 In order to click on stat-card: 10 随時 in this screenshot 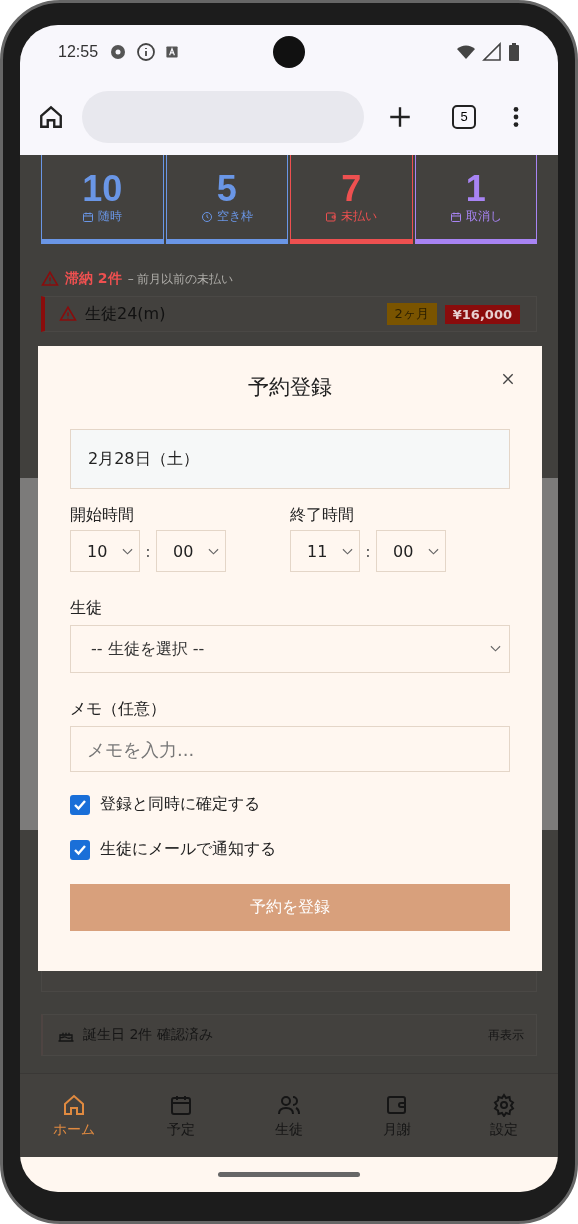, I will do `click(102, 199)`.